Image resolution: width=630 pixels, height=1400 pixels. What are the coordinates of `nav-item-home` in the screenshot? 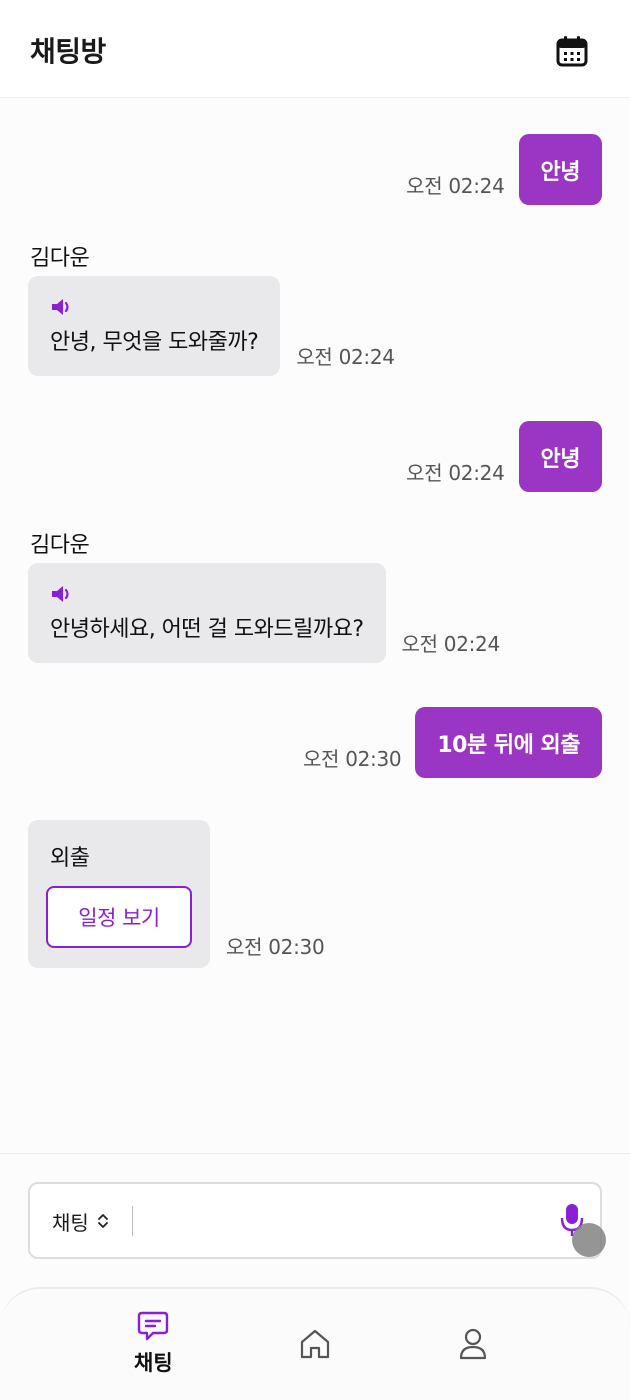 It's located at (315, 1344).